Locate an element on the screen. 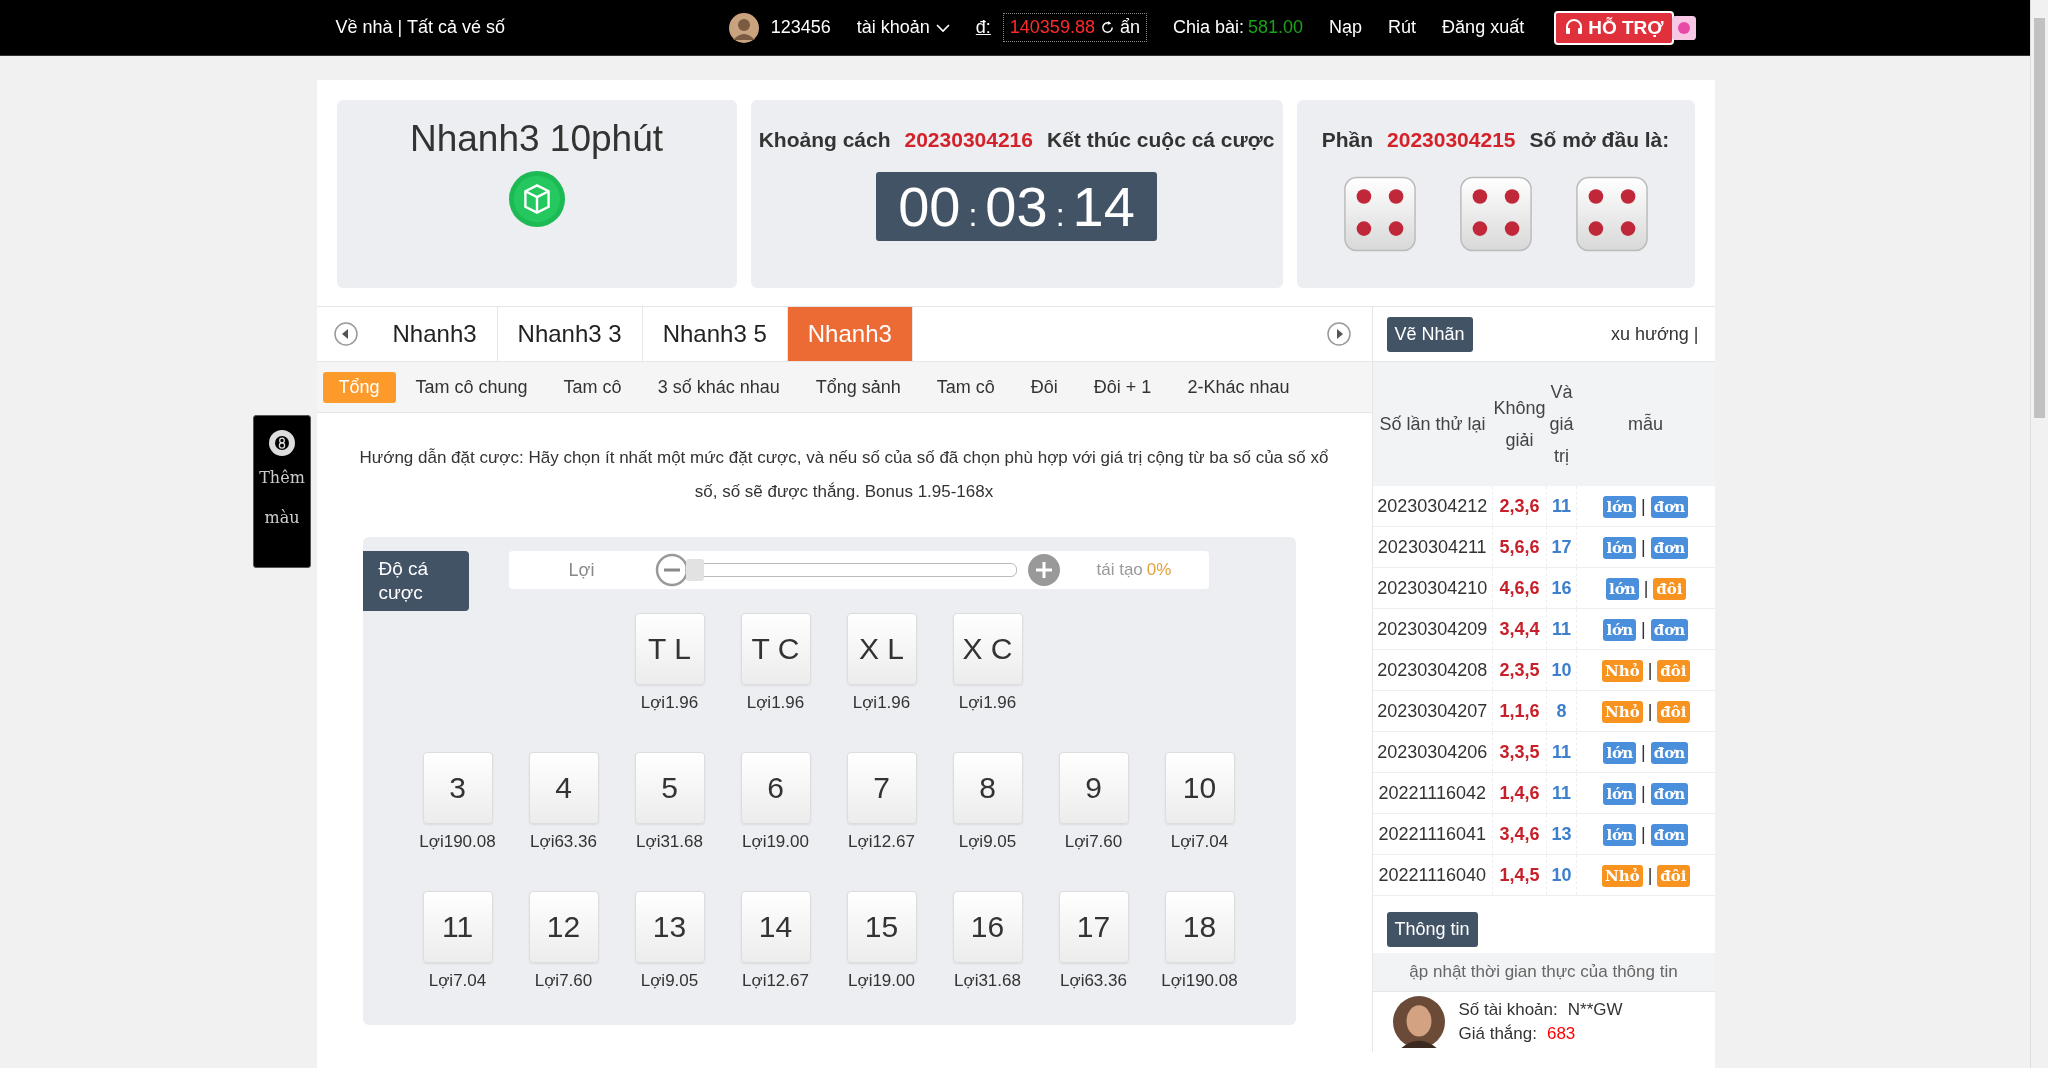 The width and height of the screenshot is (2048, 1068). bet-option-button: 13 is located at coordinates (669, 927).